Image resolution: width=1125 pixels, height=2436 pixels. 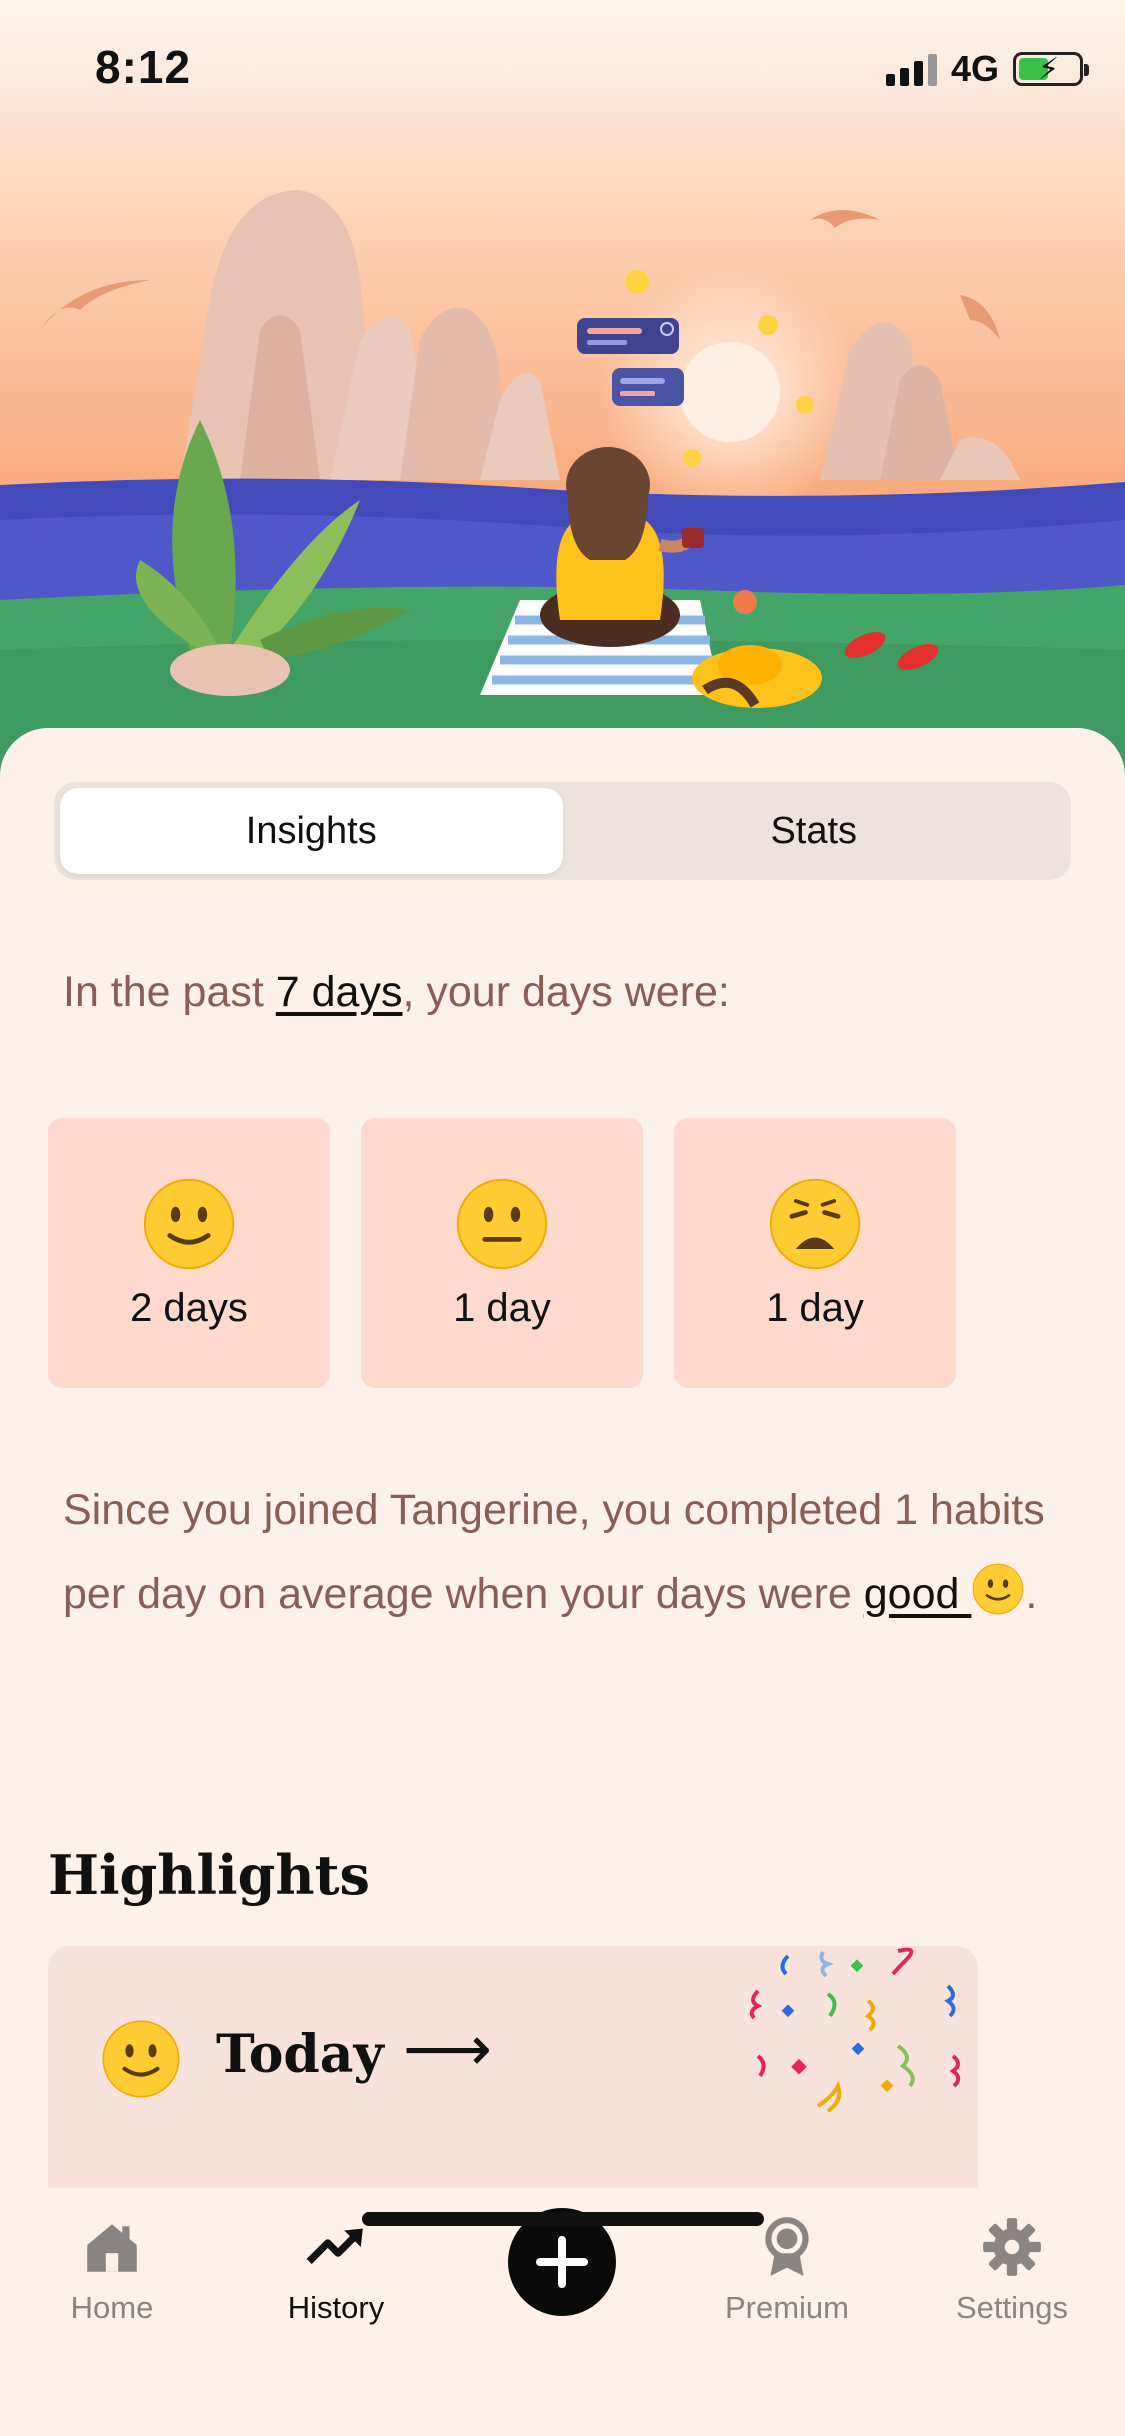 What do you see at coordinates (169, 992) in the screenshot?
I see `intro-prefix: In the past` at bounding box center [169, 992].